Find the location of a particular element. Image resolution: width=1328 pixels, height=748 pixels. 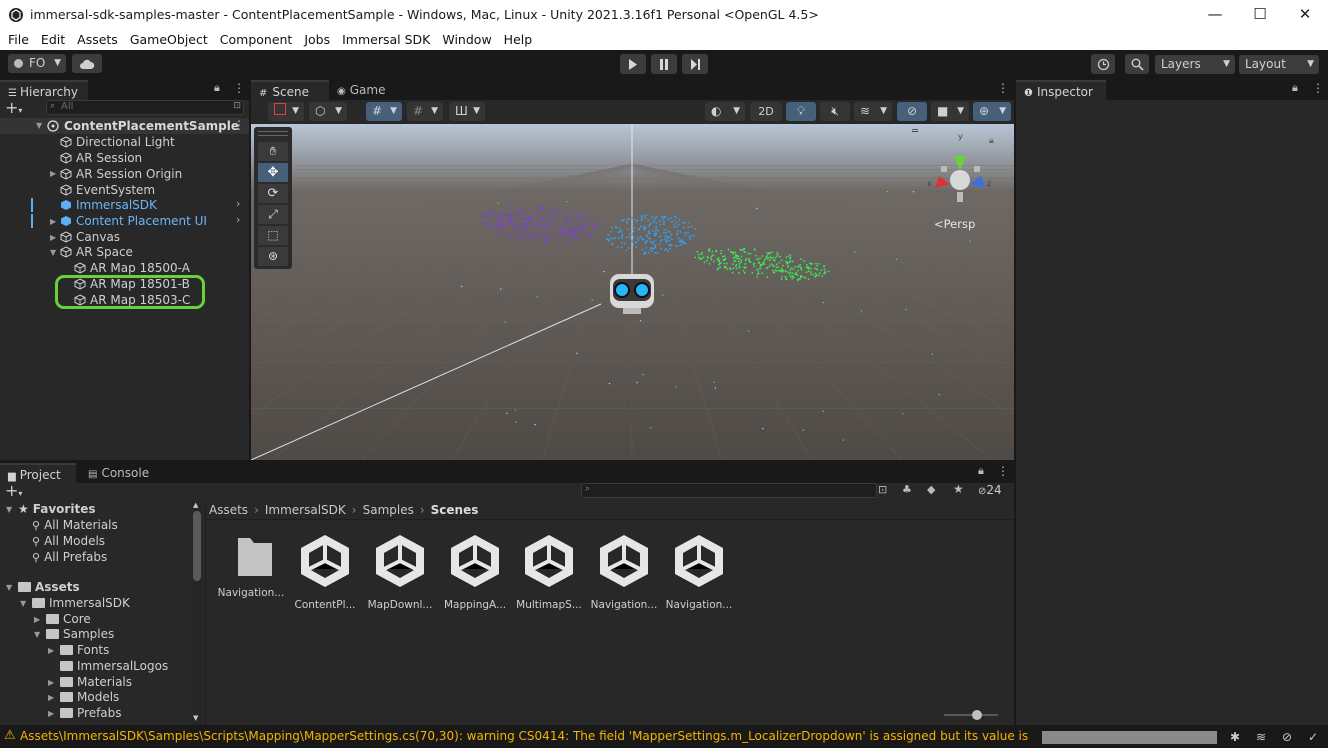

layers-stack-icon: ≋ is located at coordinates (1263, 737).